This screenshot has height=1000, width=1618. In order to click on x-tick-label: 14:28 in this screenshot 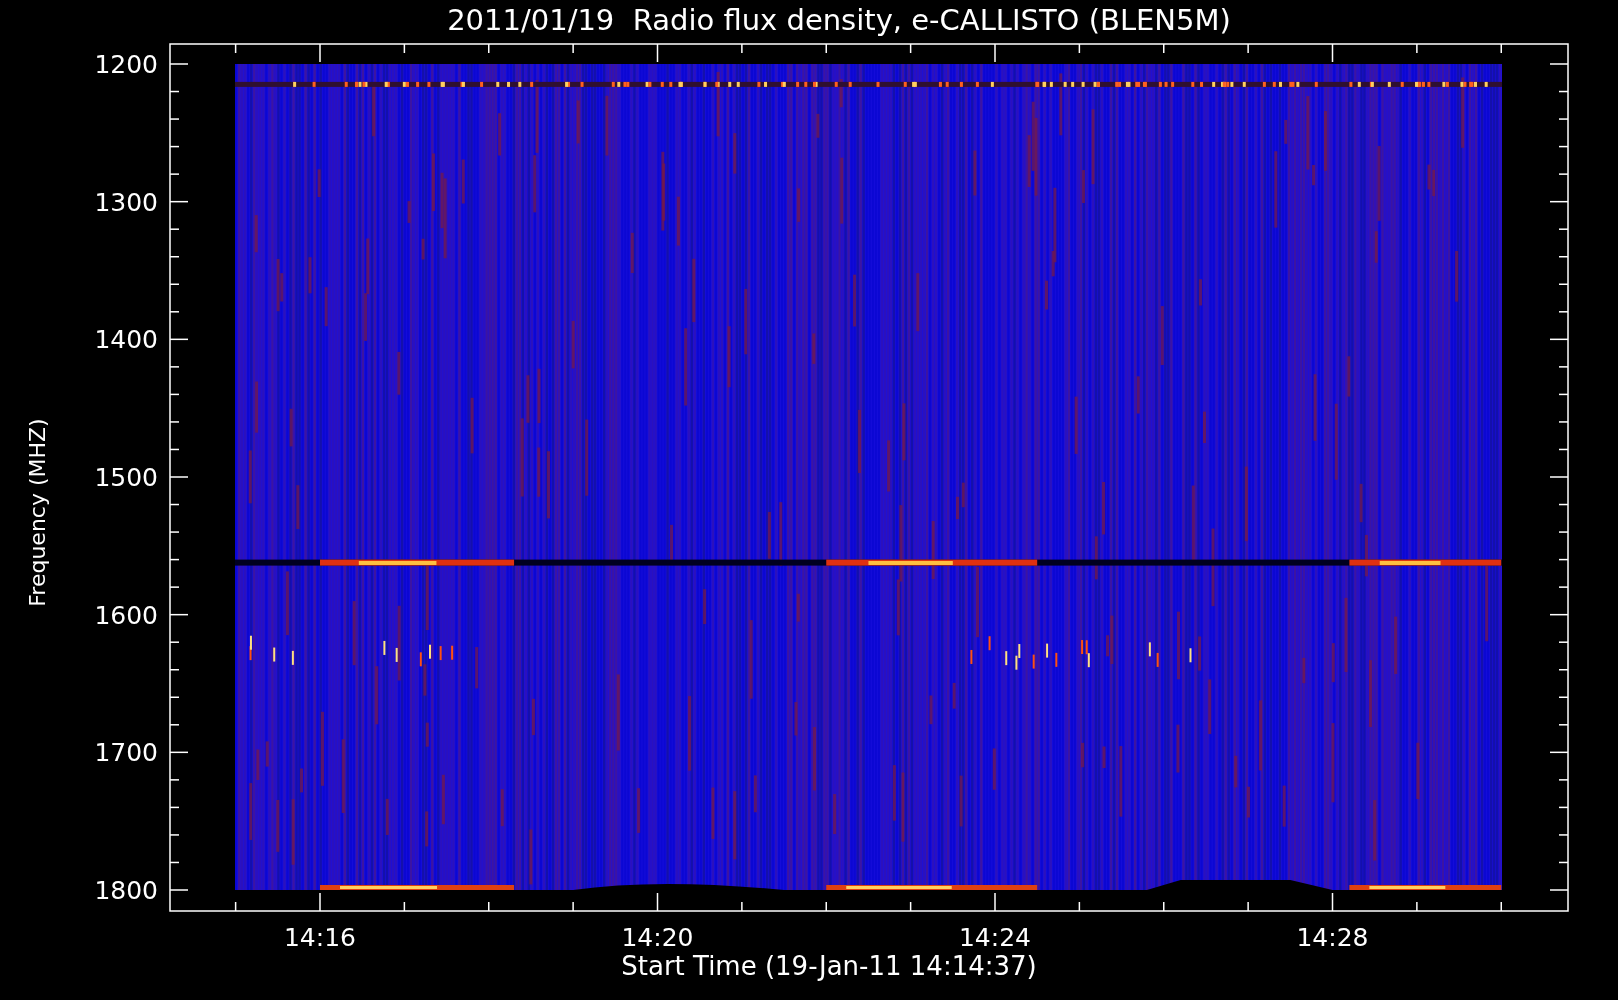, I will do `click(1332, 937)`.